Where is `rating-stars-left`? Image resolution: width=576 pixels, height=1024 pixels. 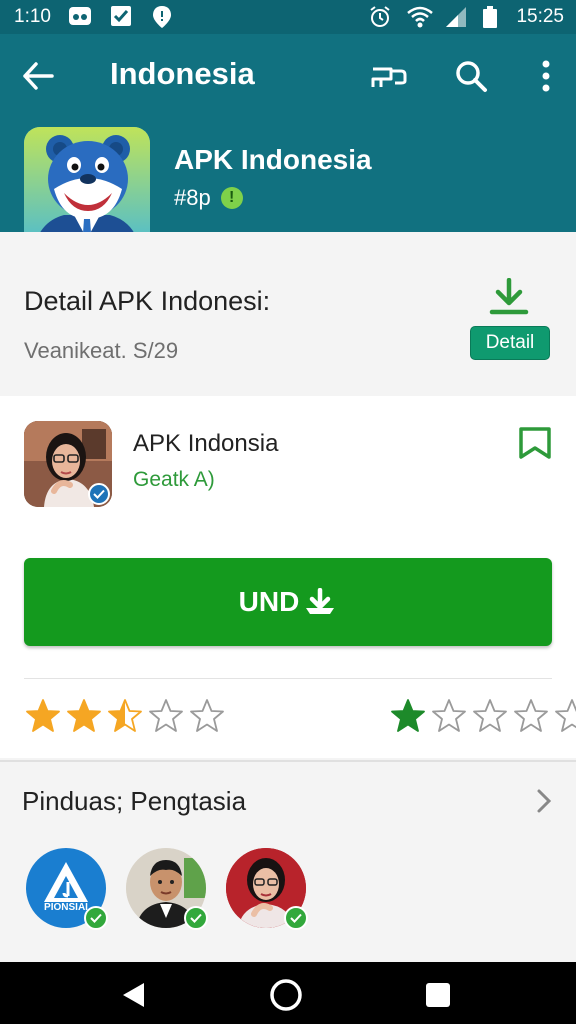 rating-stars-left is located at coordinates (125, 716).